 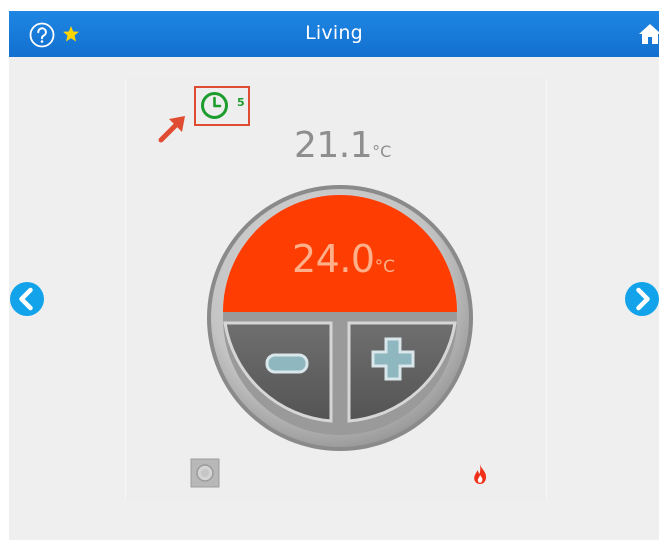 I want to click on current-temperature-unit: °C, so click(x=382, y=151).